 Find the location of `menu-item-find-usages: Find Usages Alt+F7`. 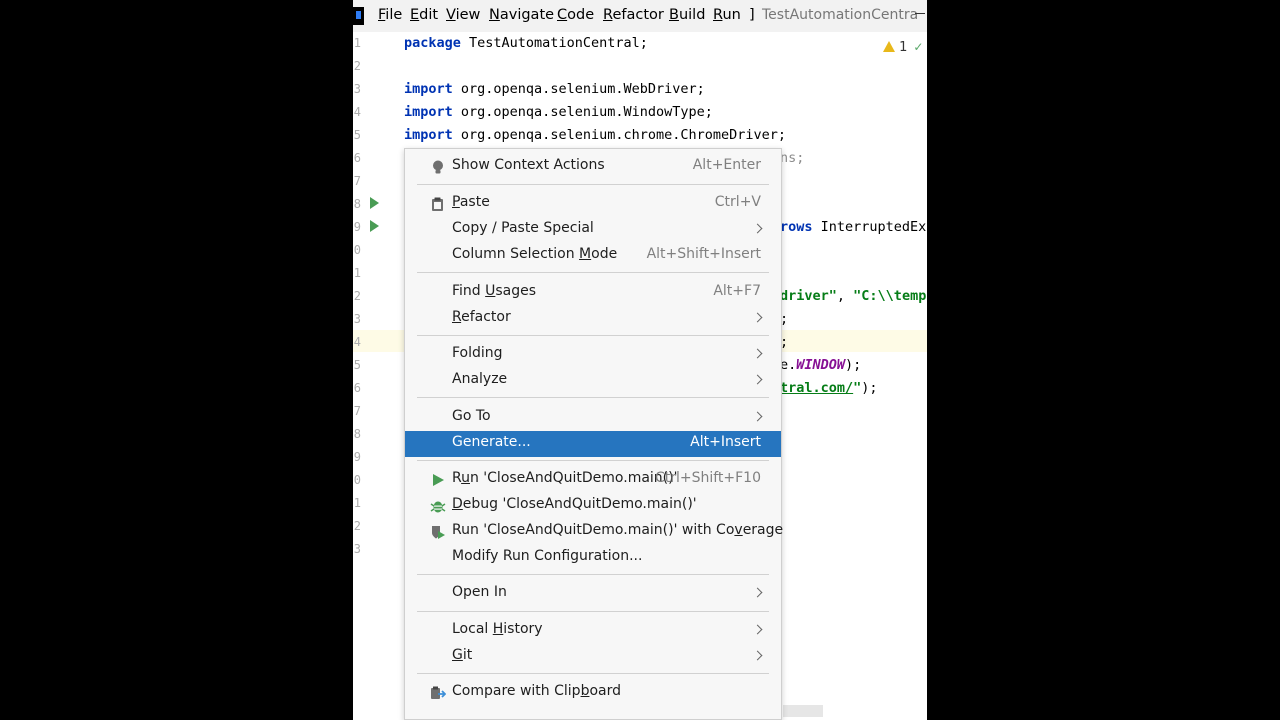

menu-item-find-usages: Find Usages Alt+F7 is located at coordinates (593, 293).